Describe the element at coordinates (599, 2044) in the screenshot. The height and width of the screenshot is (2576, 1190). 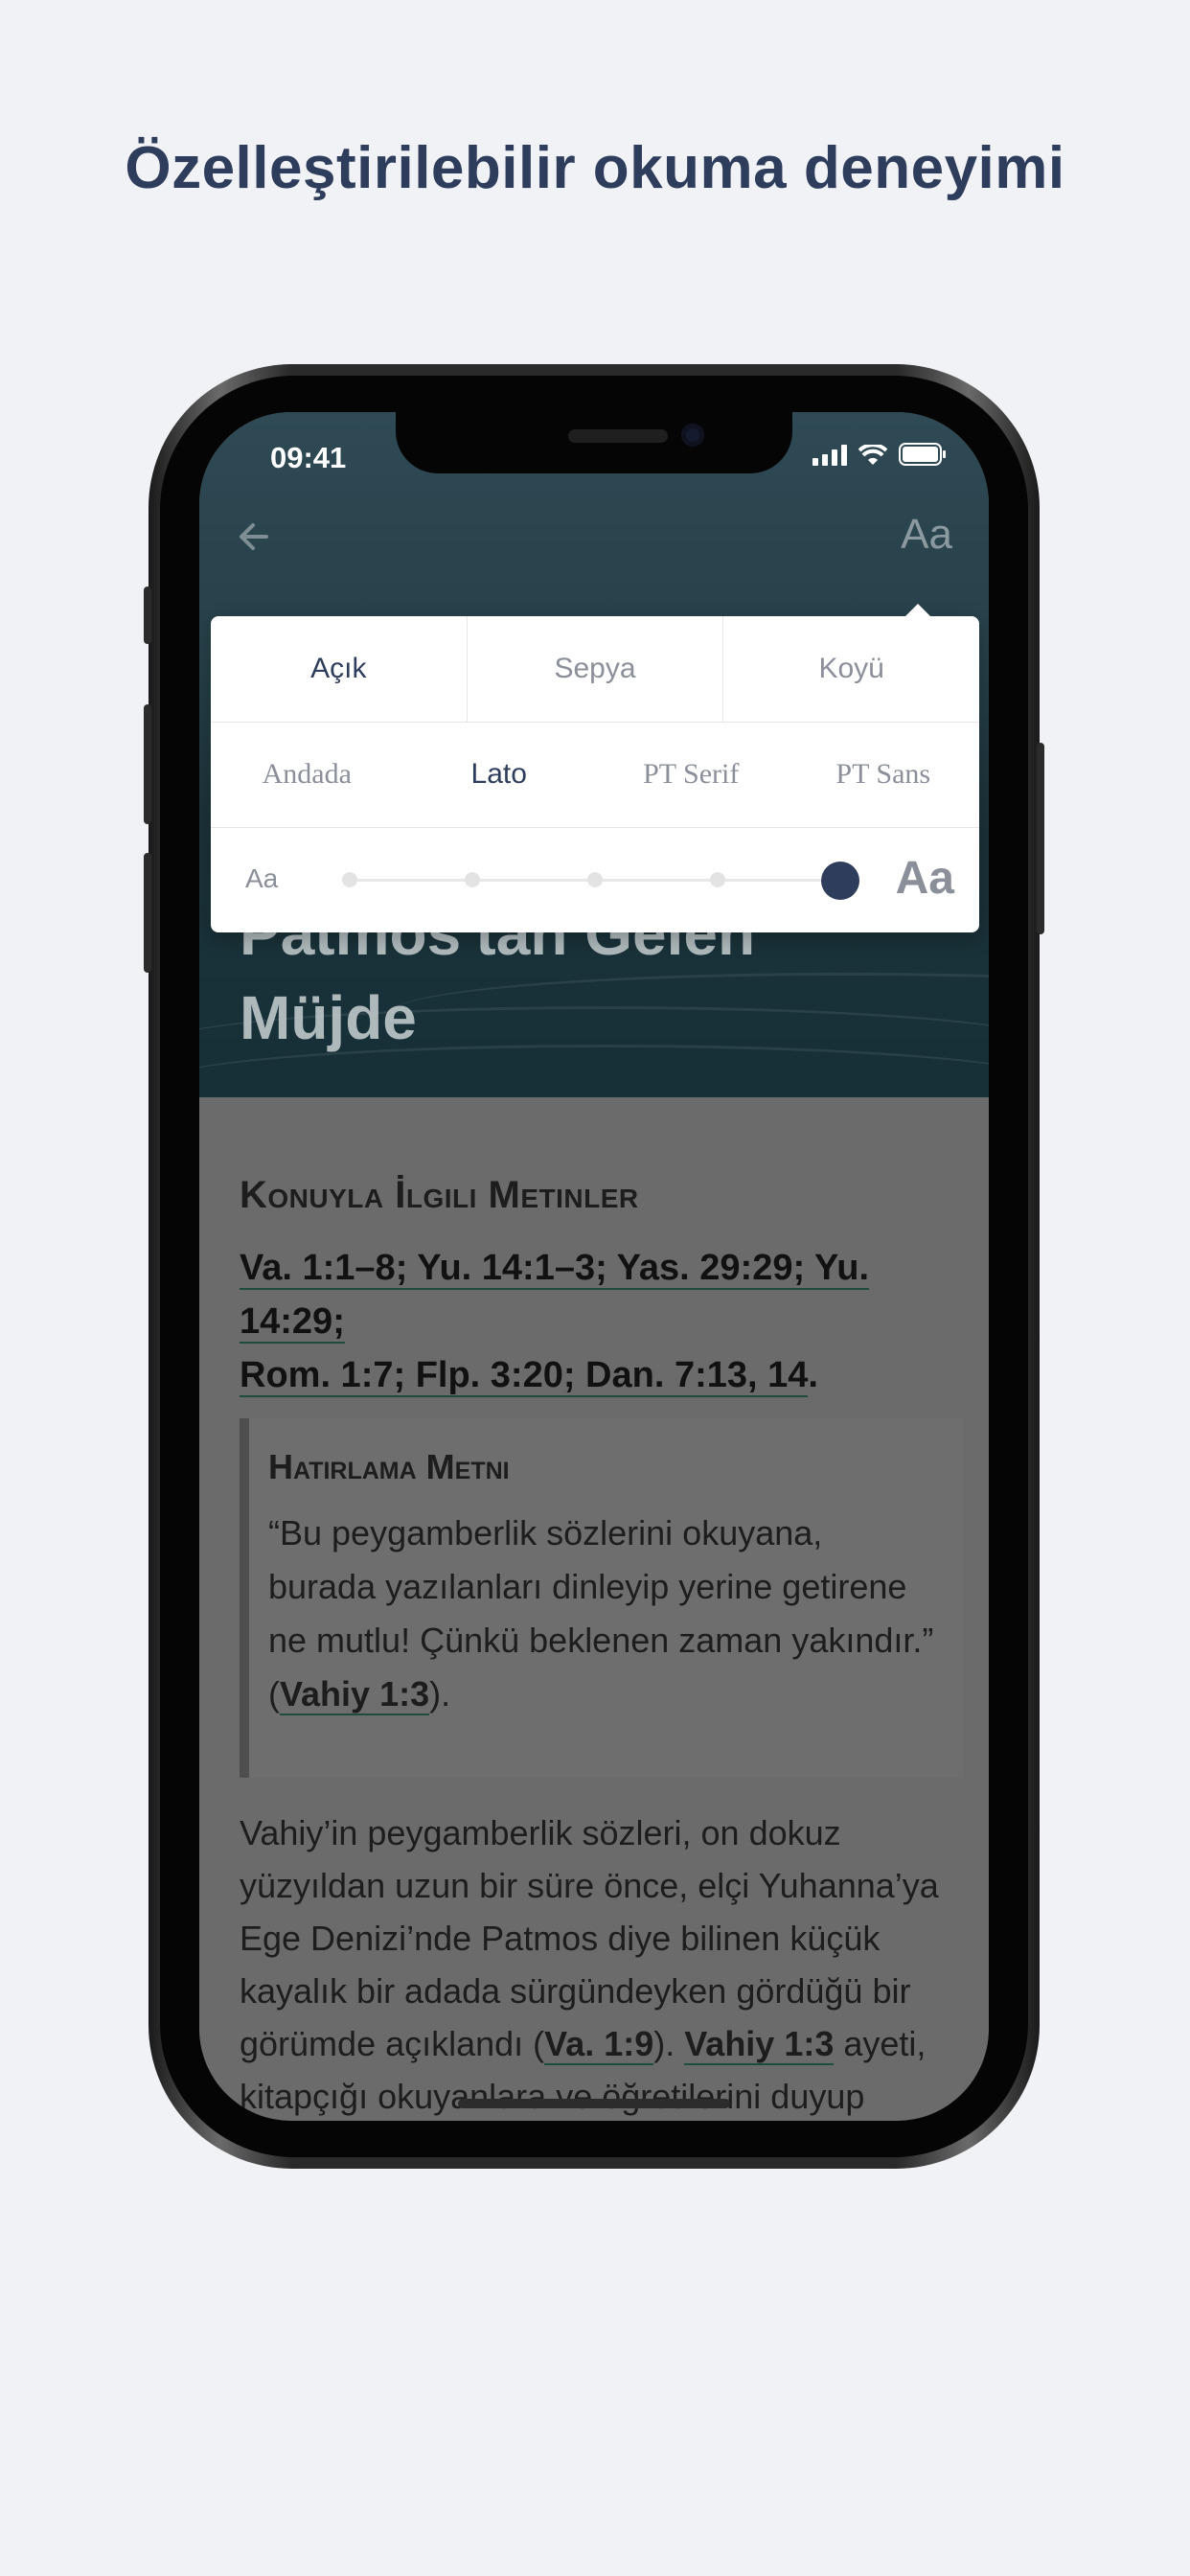
I see `verse-link: Va. 1:9` at that location.